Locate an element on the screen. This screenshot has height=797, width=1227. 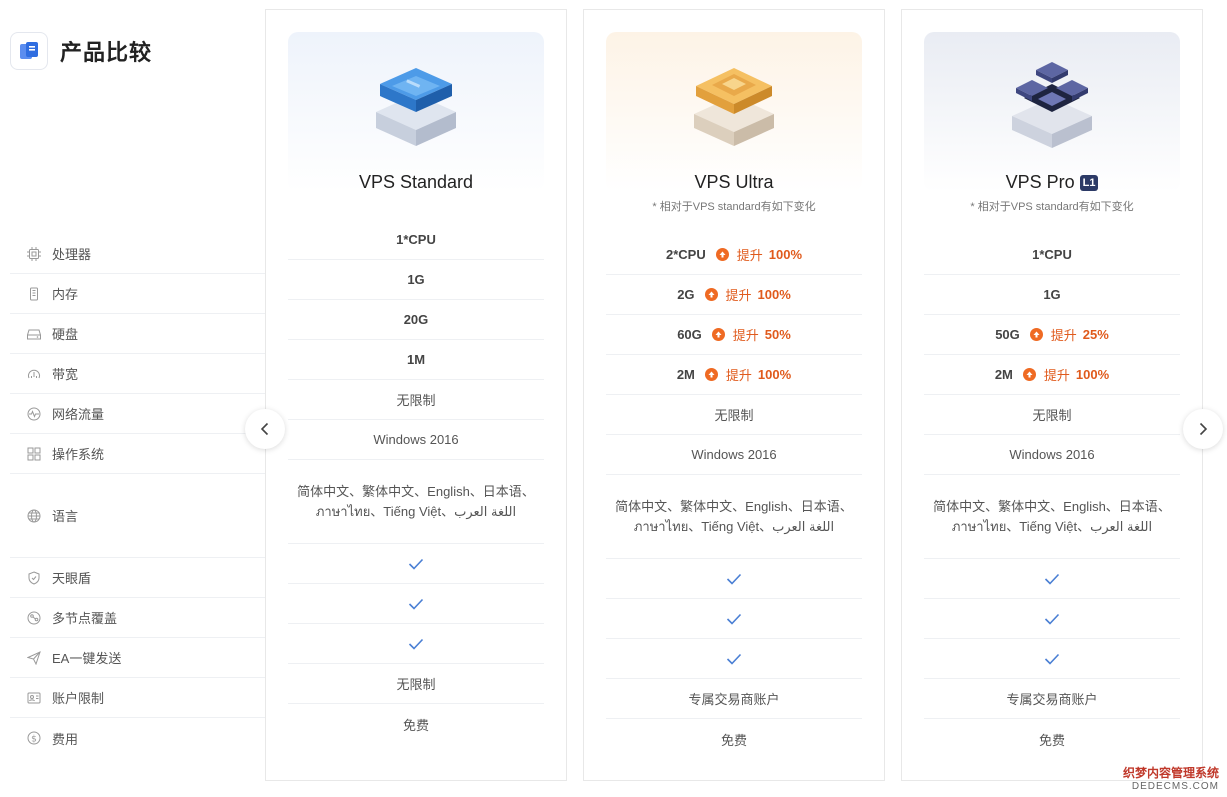
plan-hero-pro is located at coordinates (1052, 112).